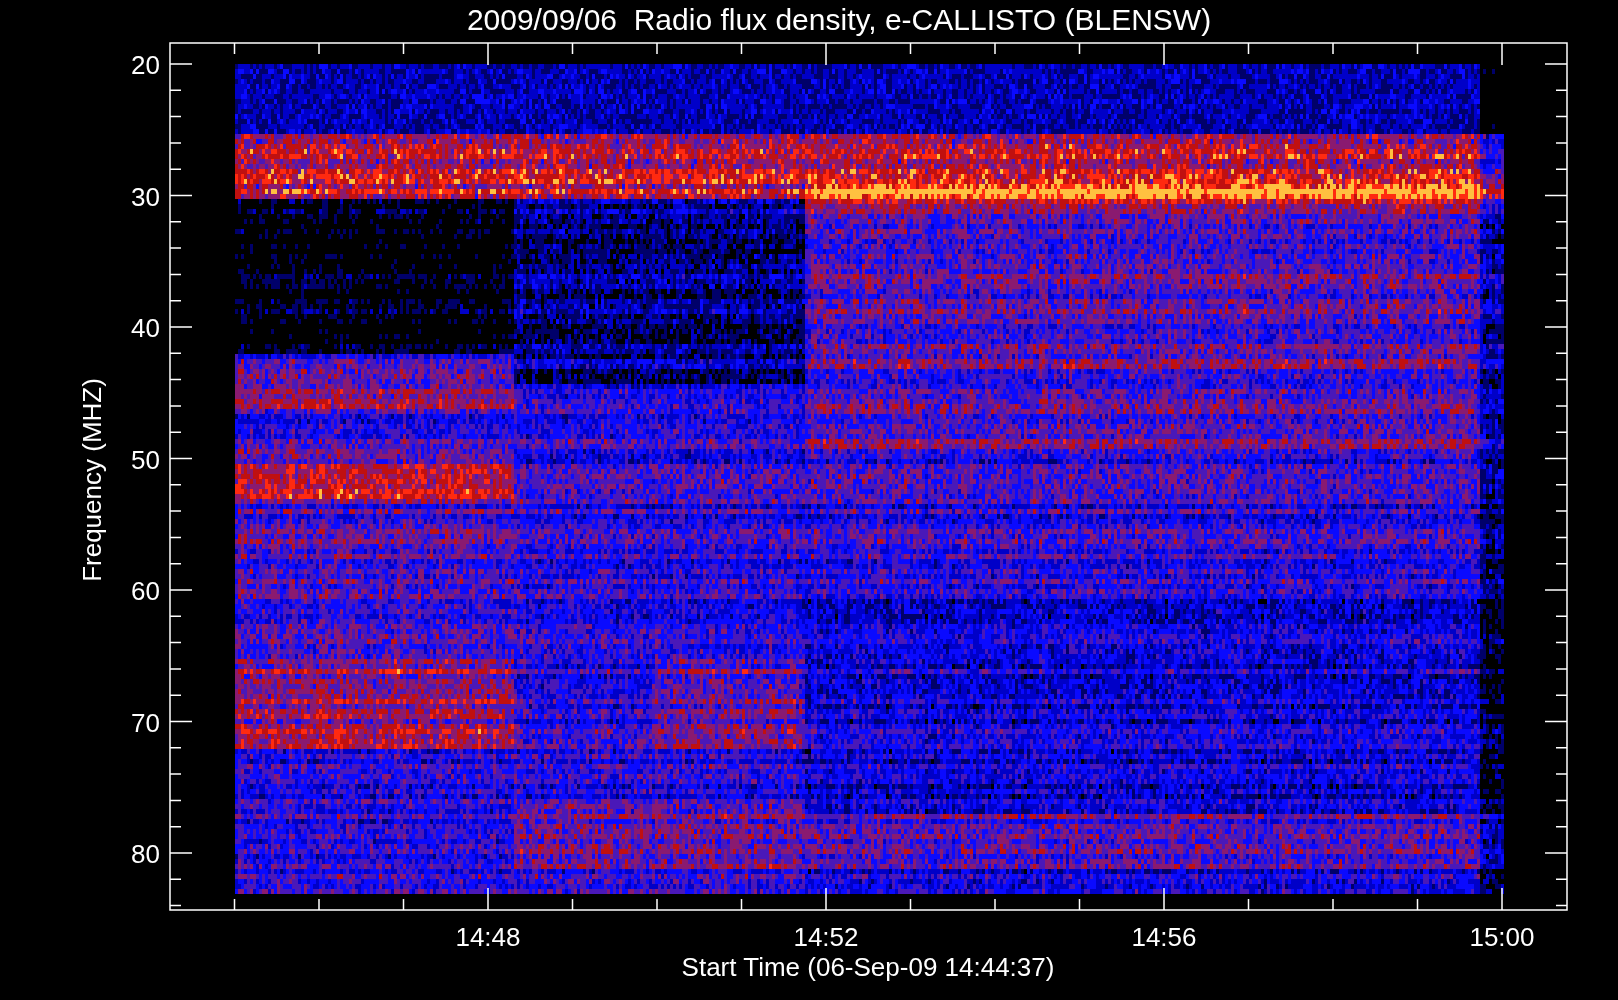  What do you see at coordinates (92, 480) in the screenshot?
I see `y-axis-label: Frequency (MHZ)` at bounding box center [92, 480].